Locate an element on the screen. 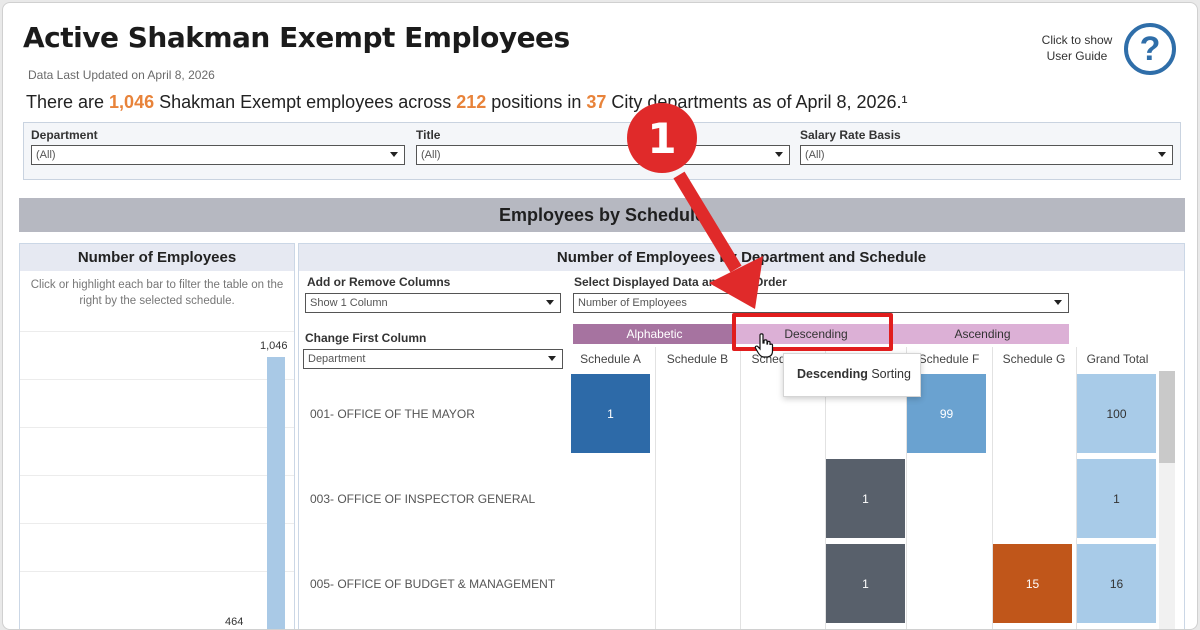 Image resolution: width=1200 pixels, height=630 pixels. hand-cursor-icon is located at coordinates (764, 345).